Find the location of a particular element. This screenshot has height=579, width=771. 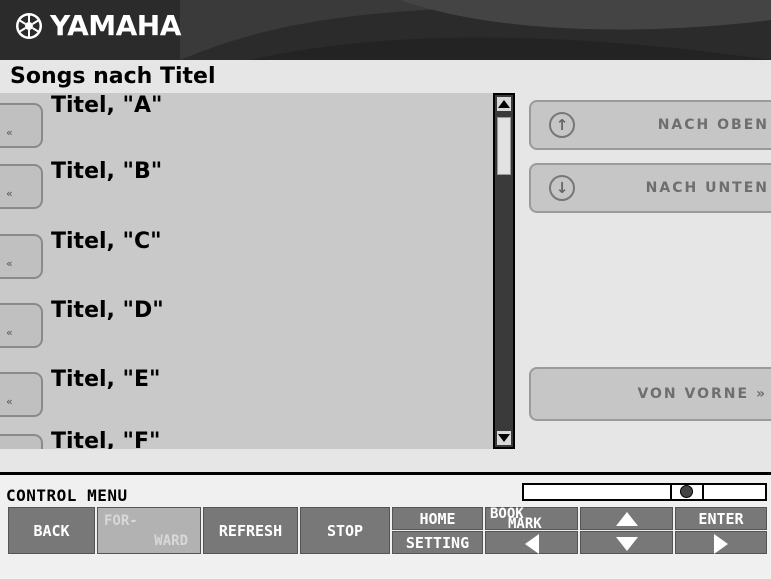

nach-unten-label: NACH UNTEN is located at coordinates (707, 188).